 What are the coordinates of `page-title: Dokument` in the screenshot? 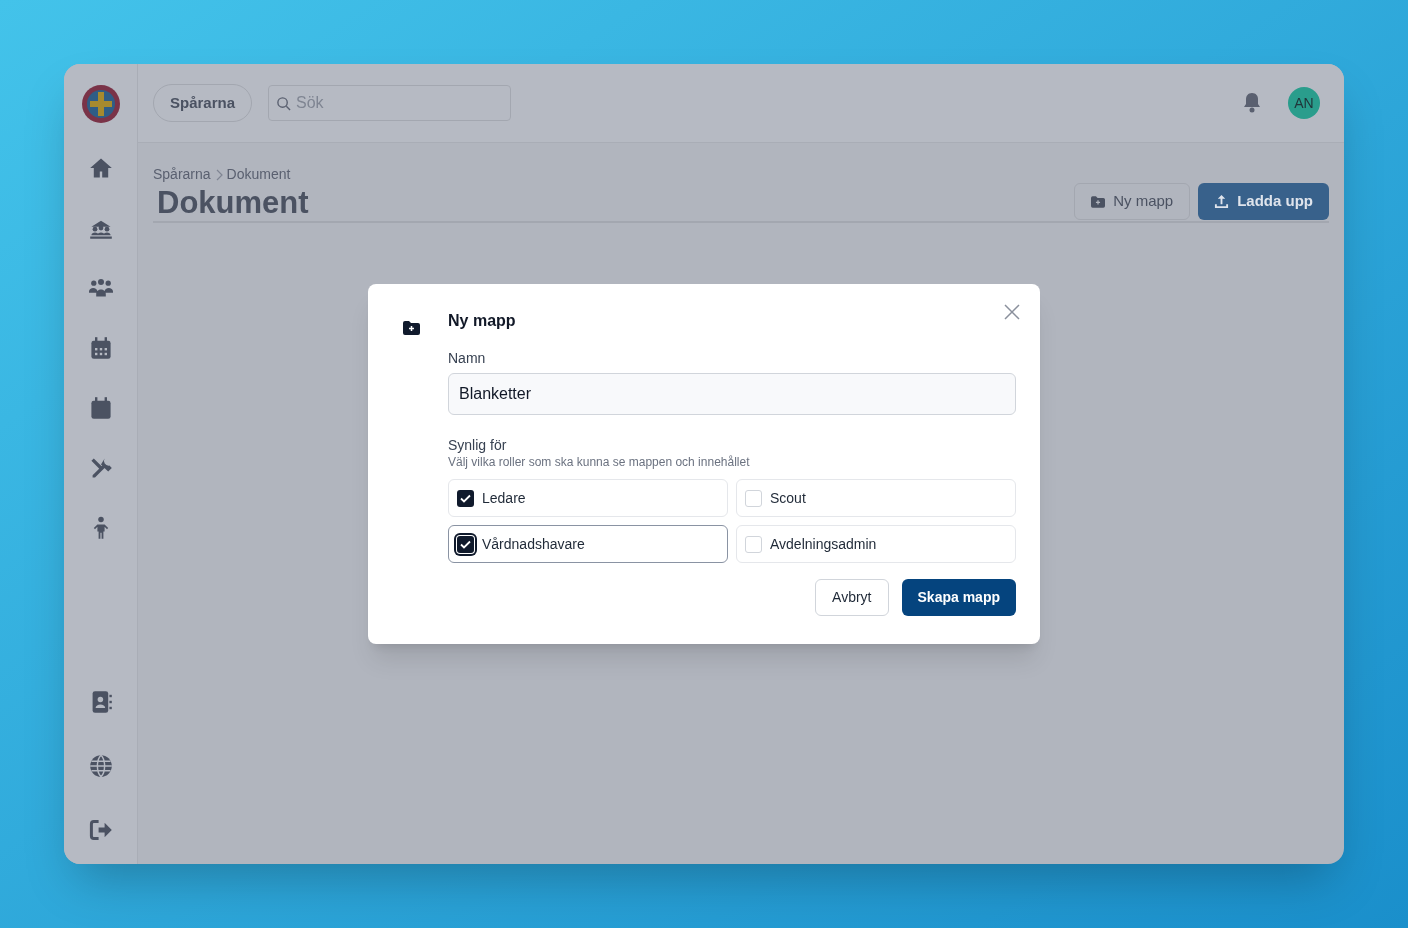 It's located at (233, 203).